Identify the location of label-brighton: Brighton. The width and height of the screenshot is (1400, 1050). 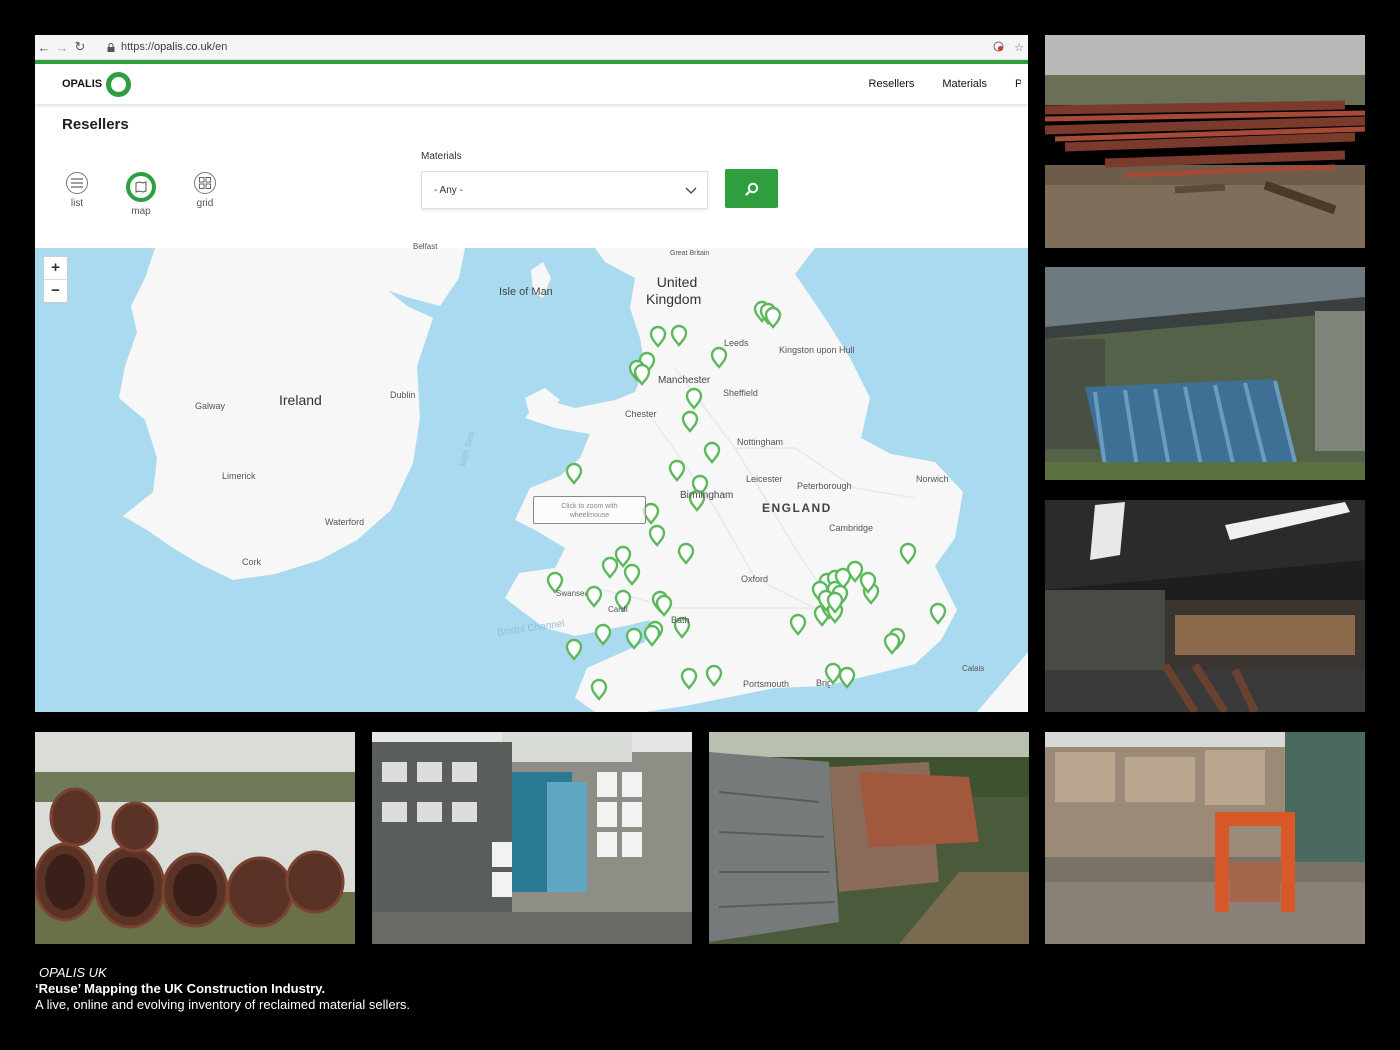
(823, 683).